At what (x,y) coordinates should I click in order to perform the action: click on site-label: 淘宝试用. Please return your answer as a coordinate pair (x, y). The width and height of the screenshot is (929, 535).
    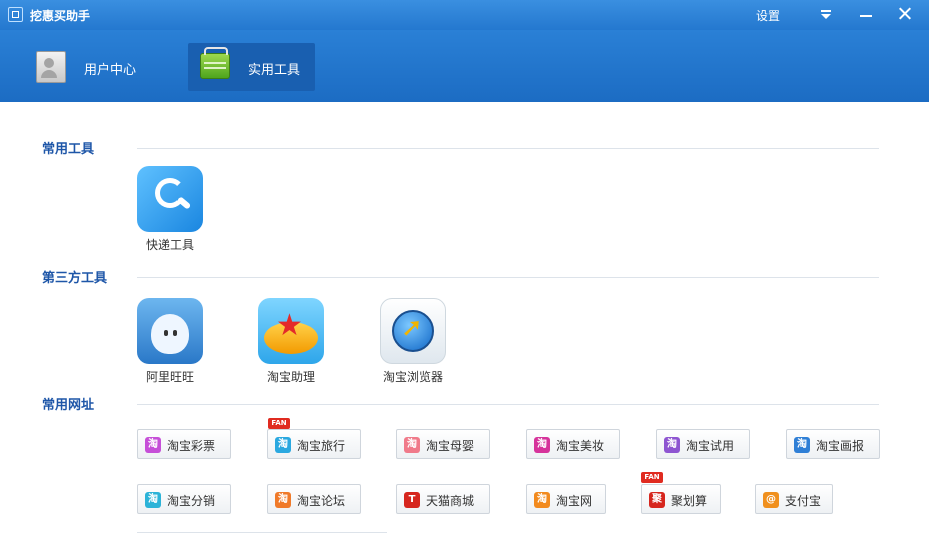
    Looking at the image, I should click on (710, 446).